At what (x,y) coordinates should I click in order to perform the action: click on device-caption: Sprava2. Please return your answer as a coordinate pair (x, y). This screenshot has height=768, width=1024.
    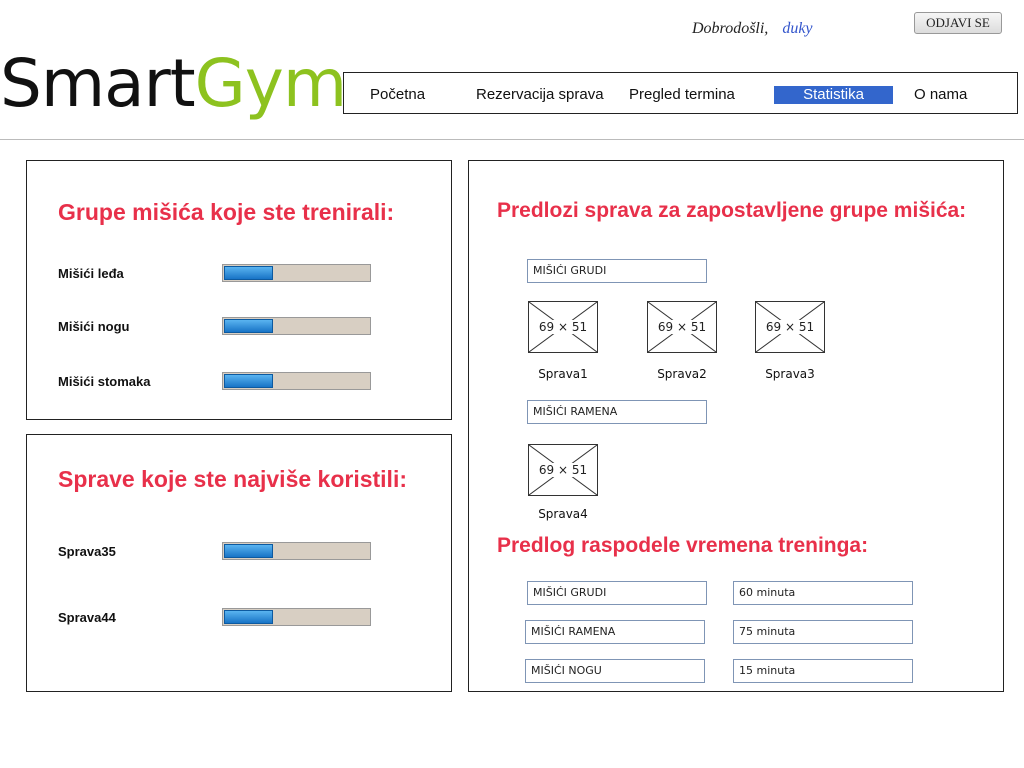
    Looking at the image, I should click on (682, 374).